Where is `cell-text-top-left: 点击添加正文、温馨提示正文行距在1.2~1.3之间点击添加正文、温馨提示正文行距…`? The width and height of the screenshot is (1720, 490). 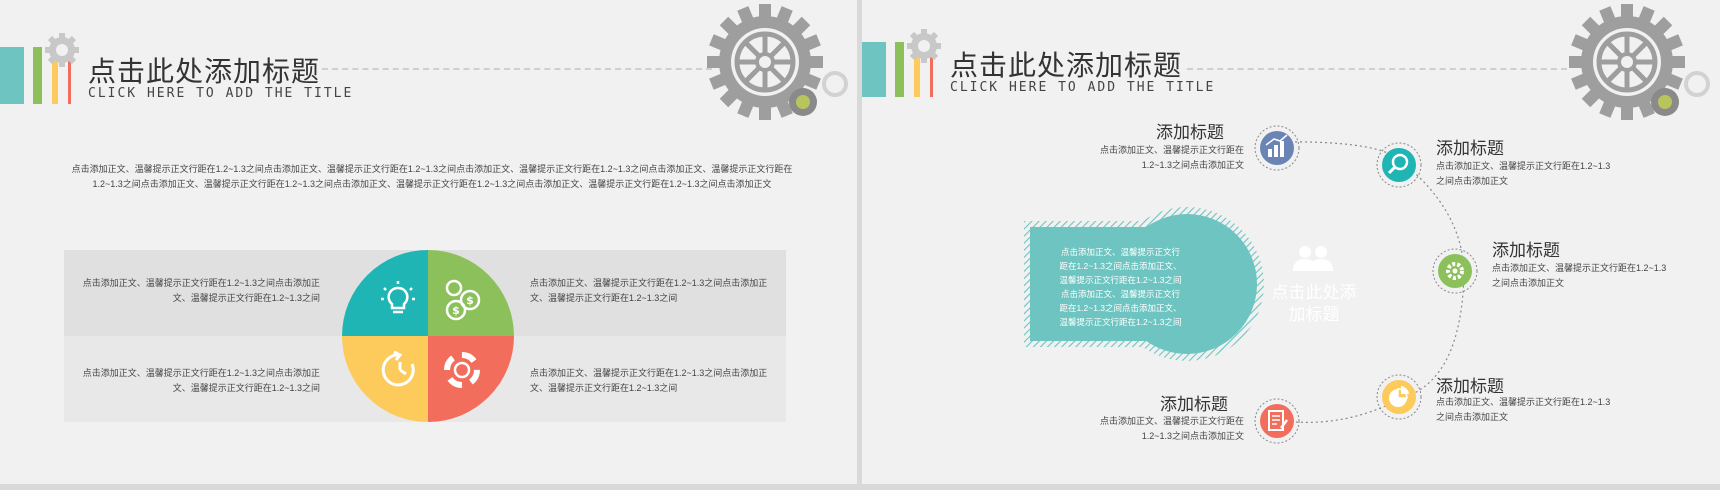
cell-text-top-left: 点击添加正文、温馨提示正文行距在1.2~1.3之间点击添加正文、温馨提示正文行距… is located at coordinates (201, 290).